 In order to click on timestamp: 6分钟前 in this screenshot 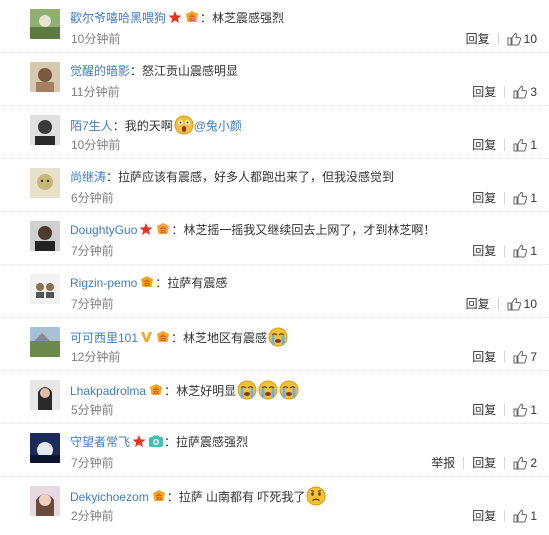, I will do `click(92, 198)`.